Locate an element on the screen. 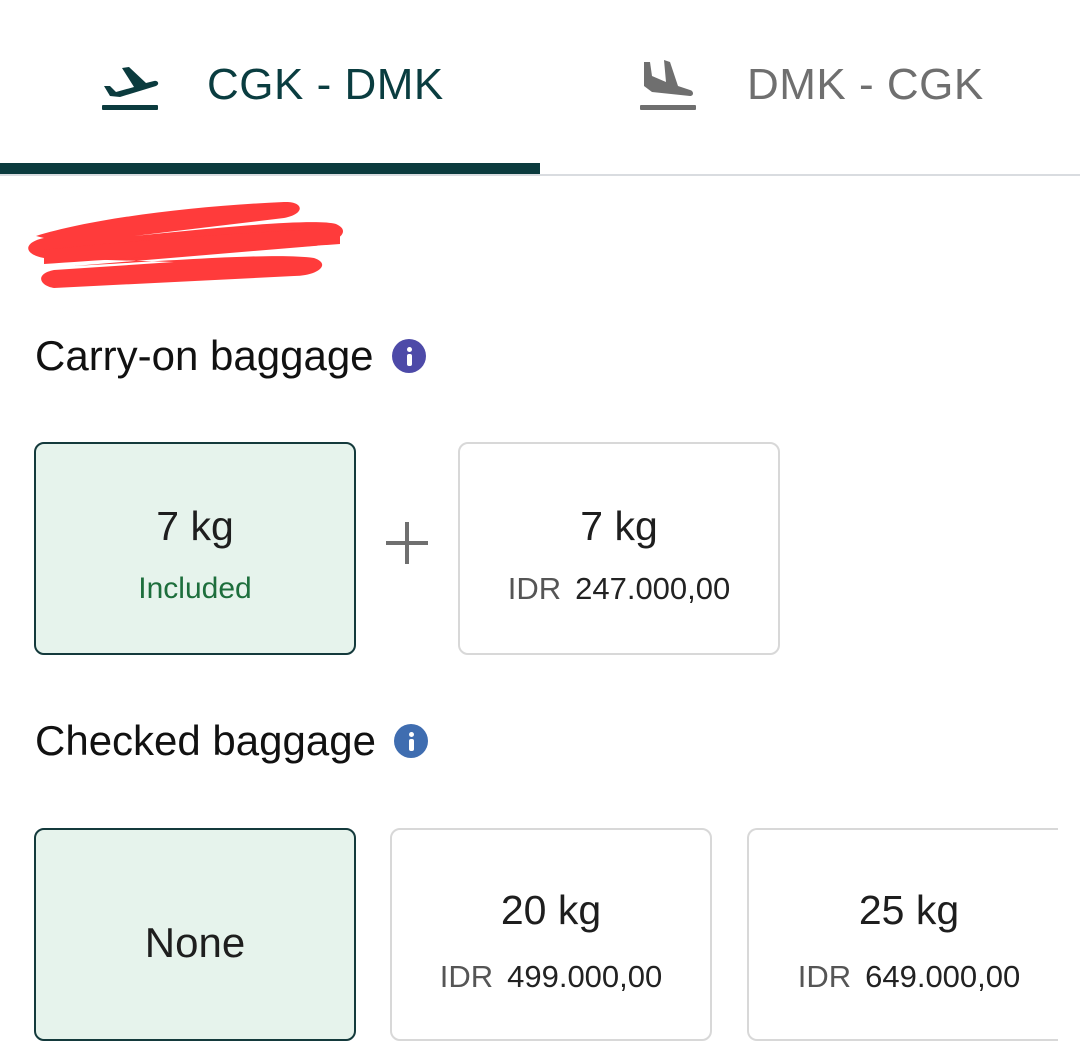 The height and width of the screenshot is (1052, 1080). price-amount: 649.000,00 is located at coordinates (943, 976).